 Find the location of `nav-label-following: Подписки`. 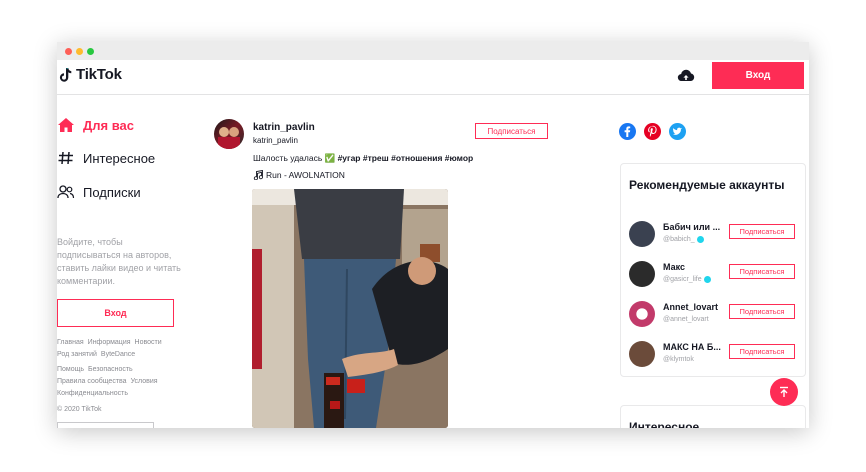

nav-label-following: Подписки is located at coordinates (112, 192).